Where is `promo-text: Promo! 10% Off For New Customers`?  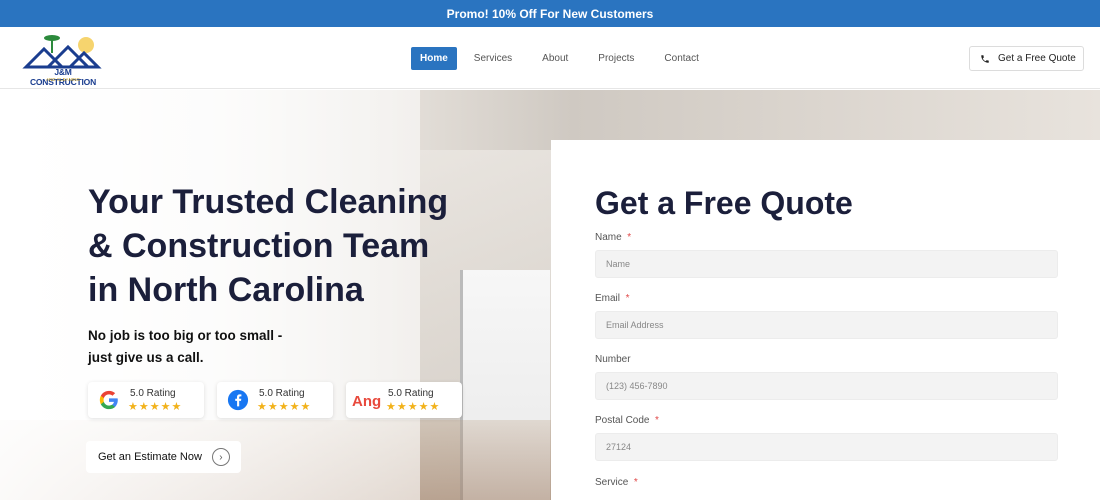
promo-text: Promo! 10% Off For New Customers is located at coordinates (550, 13).